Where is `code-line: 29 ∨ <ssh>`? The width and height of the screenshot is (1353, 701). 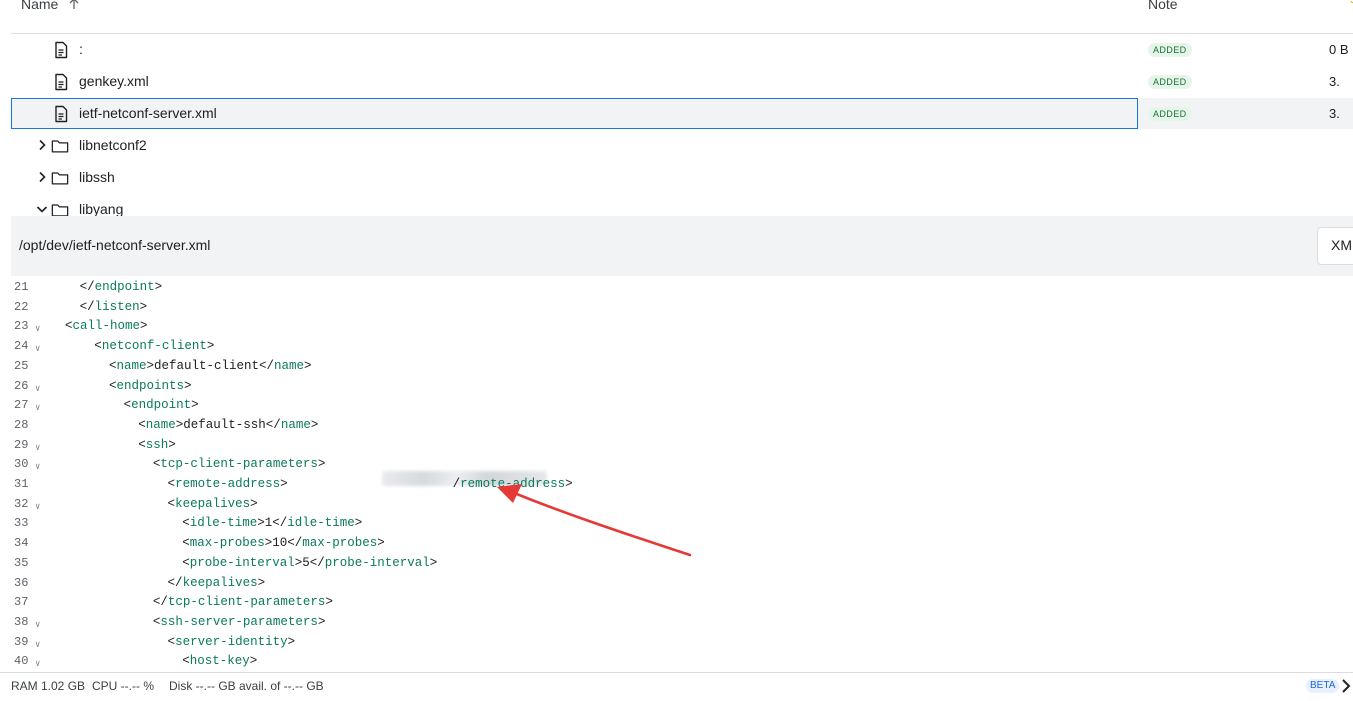
code-line: 29 ∨ <ssh> is located at coordinates (682, 446).